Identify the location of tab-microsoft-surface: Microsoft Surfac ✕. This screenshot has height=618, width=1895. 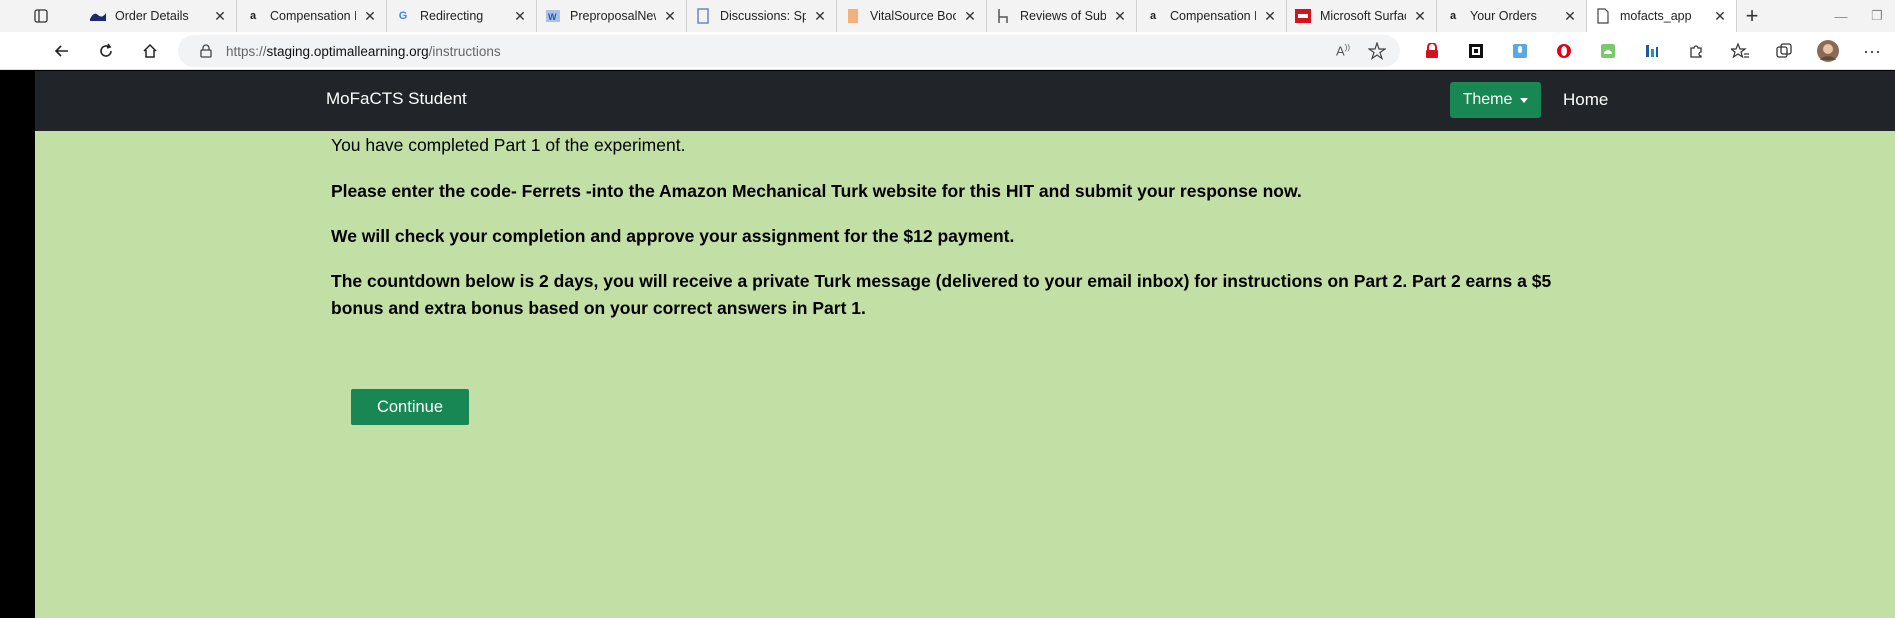
(1362, 16).